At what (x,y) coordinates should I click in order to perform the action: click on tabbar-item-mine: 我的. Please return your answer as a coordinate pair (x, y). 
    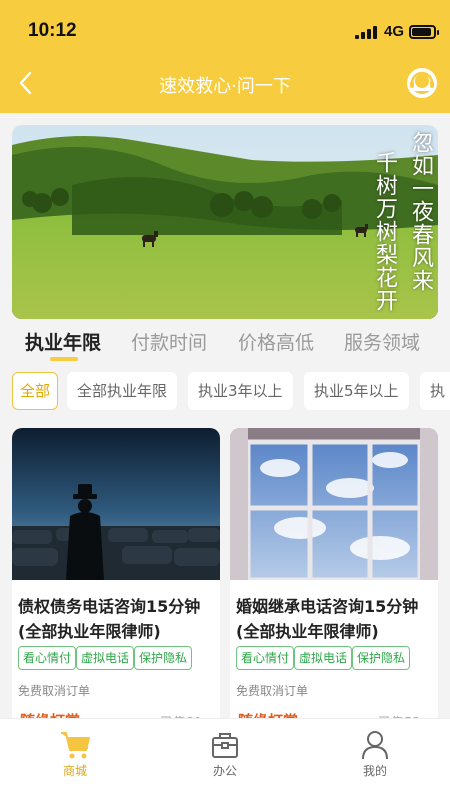
    Looking at the image, I should click on (375, 759).